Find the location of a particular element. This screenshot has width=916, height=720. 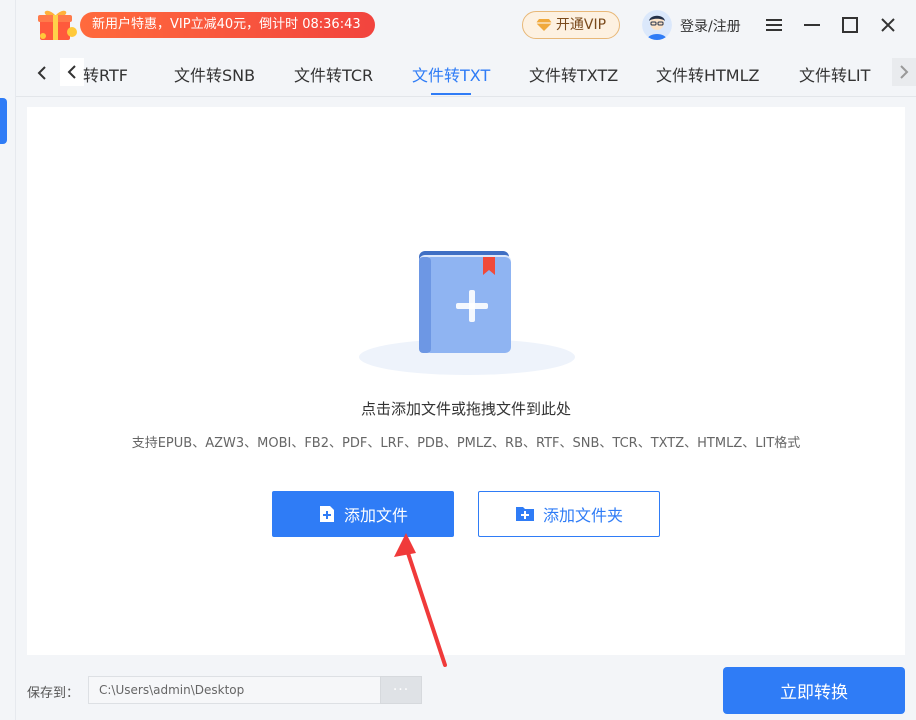

diamond-icon is located at coordinates (543, 25).